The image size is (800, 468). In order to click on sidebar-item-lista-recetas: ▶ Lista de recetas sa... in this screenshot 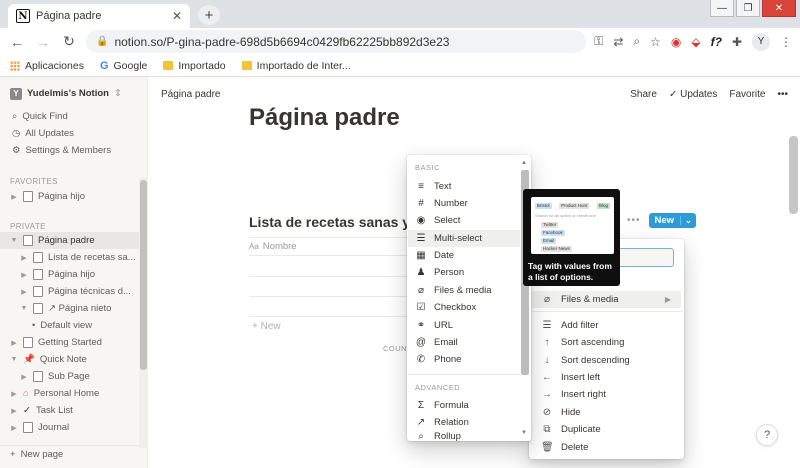, I will do `click(74, 257)`.